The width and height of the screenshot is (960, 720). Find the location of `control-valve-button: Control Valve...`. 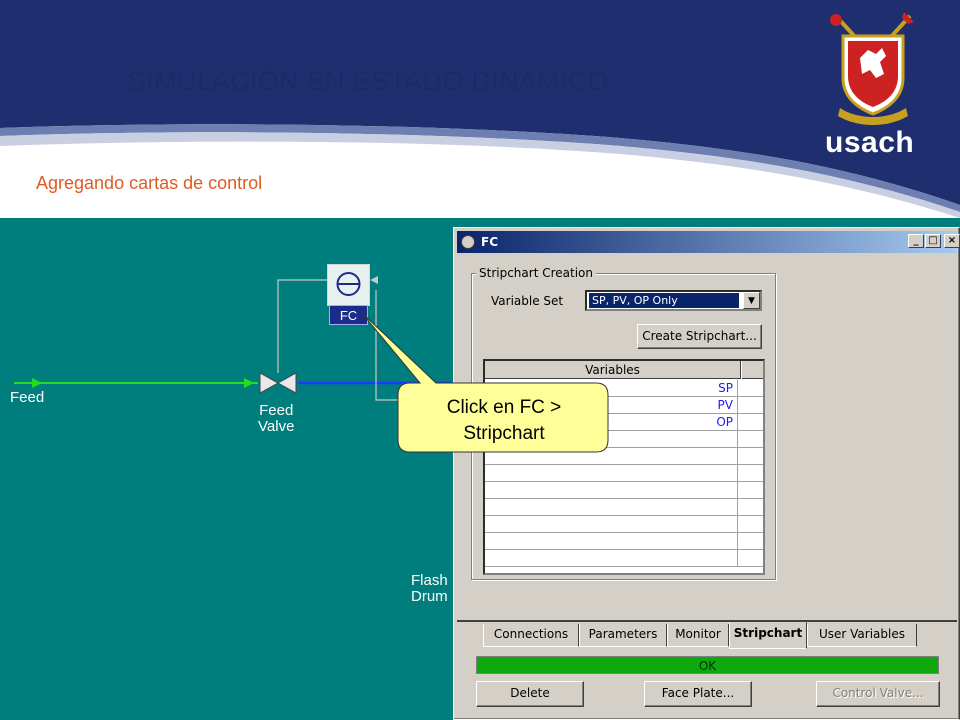

control-valve-button: Control Valve... is located at coordinates (878, 694).